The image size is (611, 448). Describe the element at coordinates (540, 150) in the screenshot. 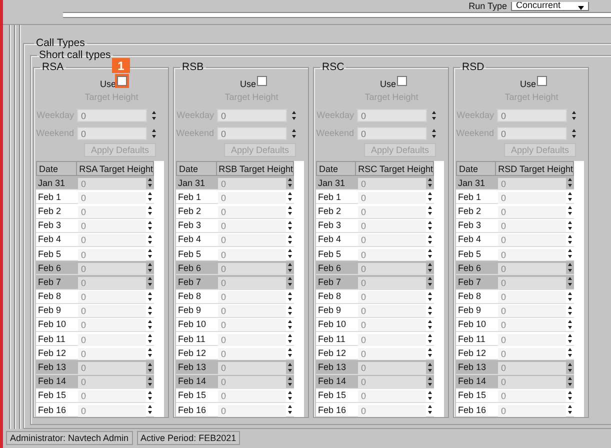

I see `apply-defaults-button: Apply Defaults` at that location.